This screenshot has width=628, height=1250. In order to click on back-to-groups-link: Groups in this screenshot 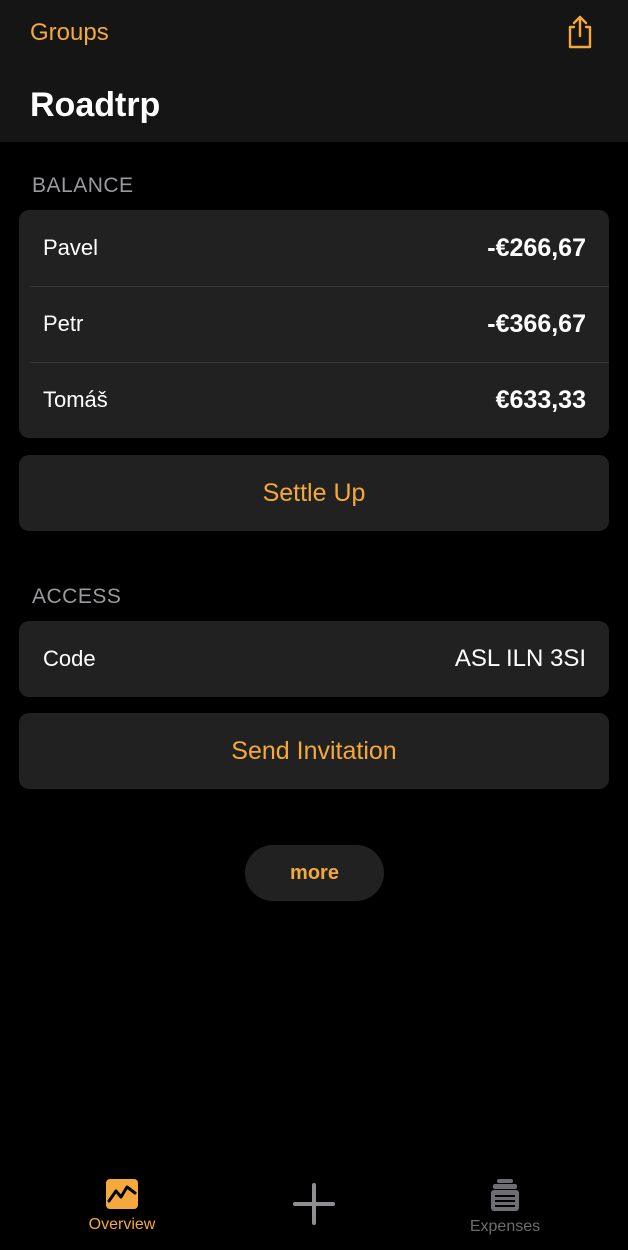, I will do `click(69, 33)`.